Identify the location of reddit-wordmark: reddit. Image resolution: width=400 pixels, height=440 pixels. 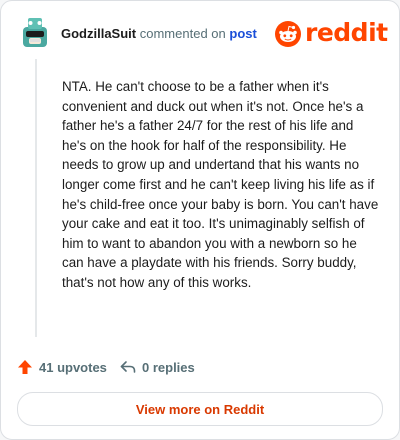
(346, 32).